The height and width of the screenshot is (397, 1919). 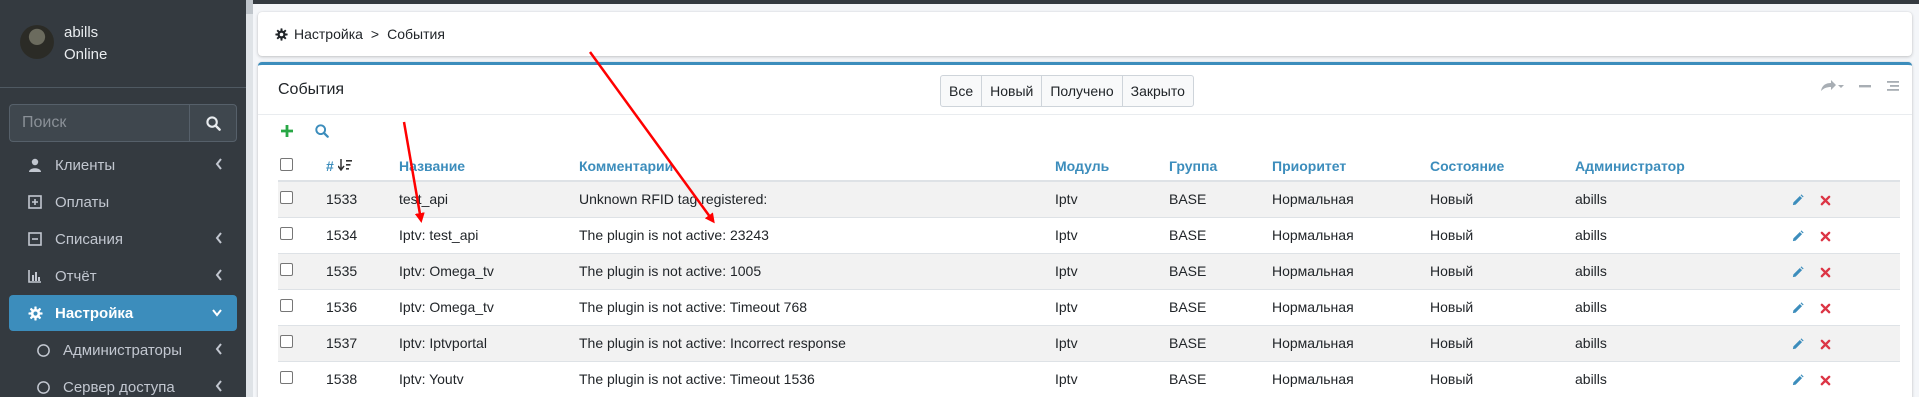 What do you see at coordinates (1845, 164) in the screenshot?
I see `column-header-actions` at bounding box center [1845, 164].